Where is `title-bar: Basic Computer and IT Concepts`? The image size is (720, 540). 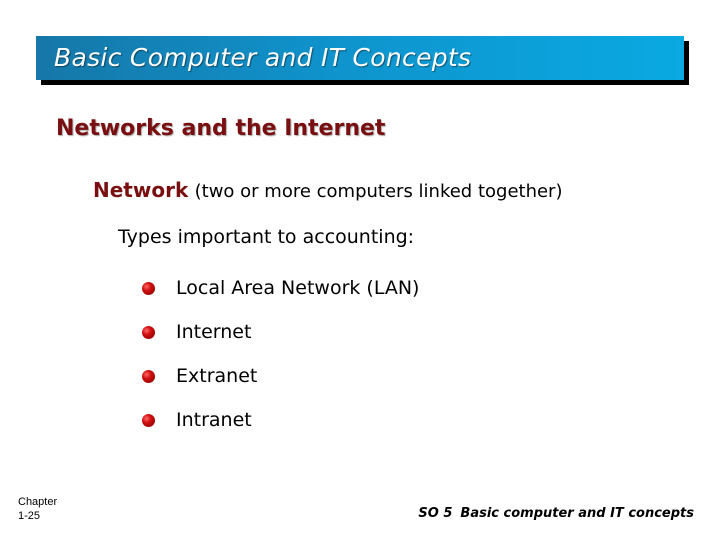
title-bar: Basic Computer and IT Concepts is located at coordinates (360, 58).